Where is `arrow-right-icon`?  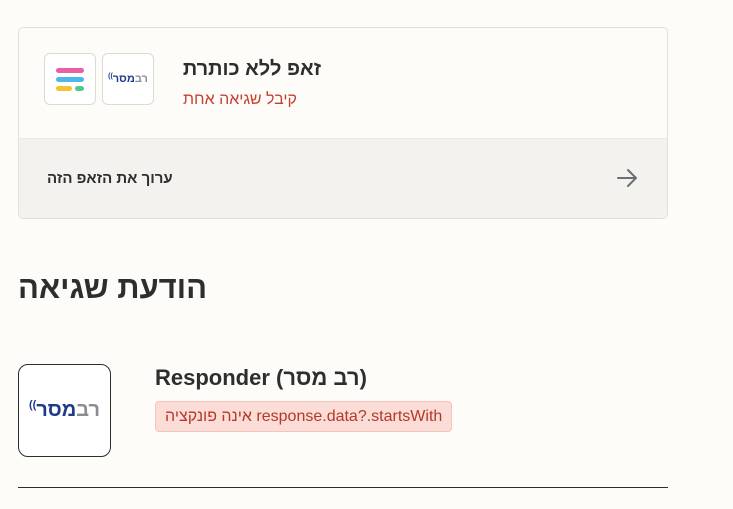
arrow-right-icon is located at coordinates (627, 178).